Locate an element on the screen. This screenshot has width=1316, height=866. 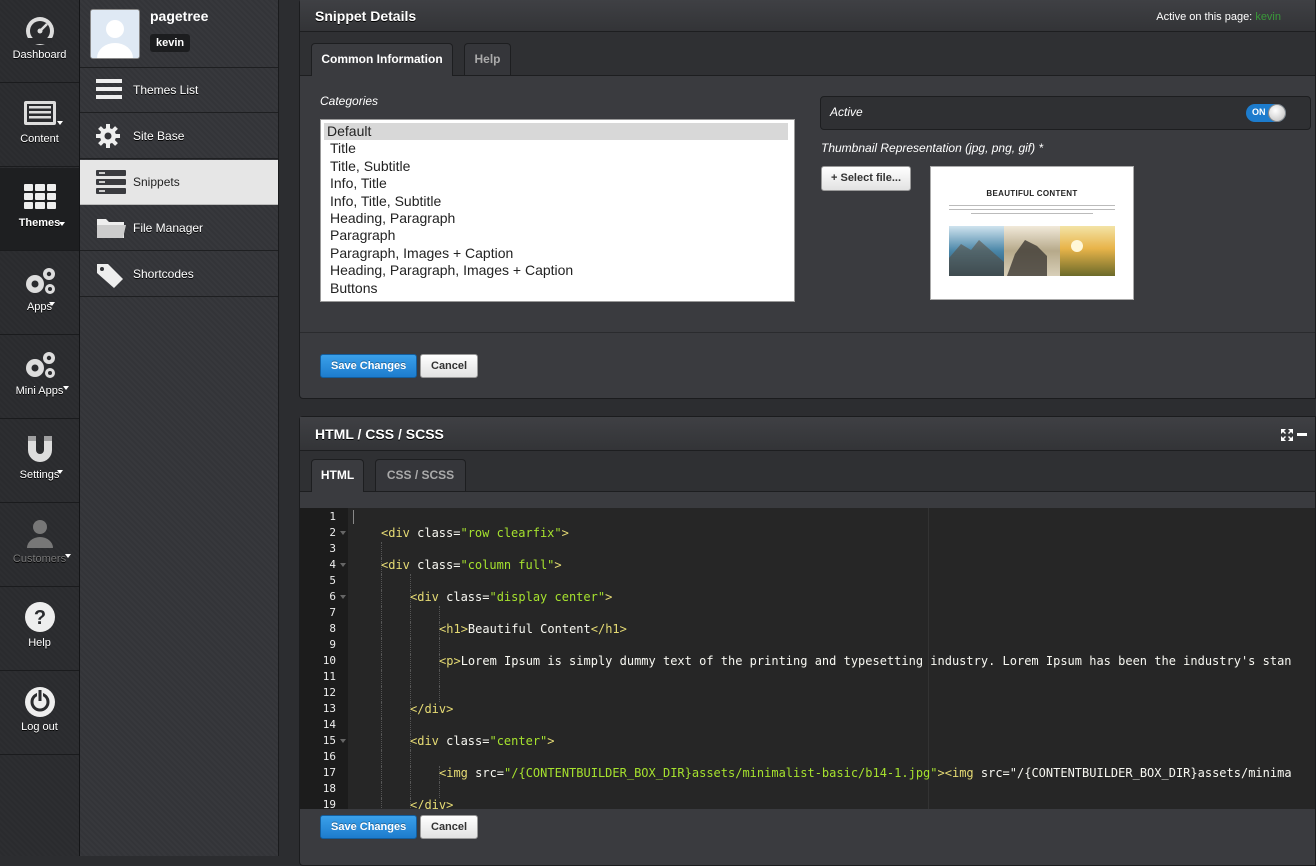
nav-logout: Log out is located at coordinates (39, 713).